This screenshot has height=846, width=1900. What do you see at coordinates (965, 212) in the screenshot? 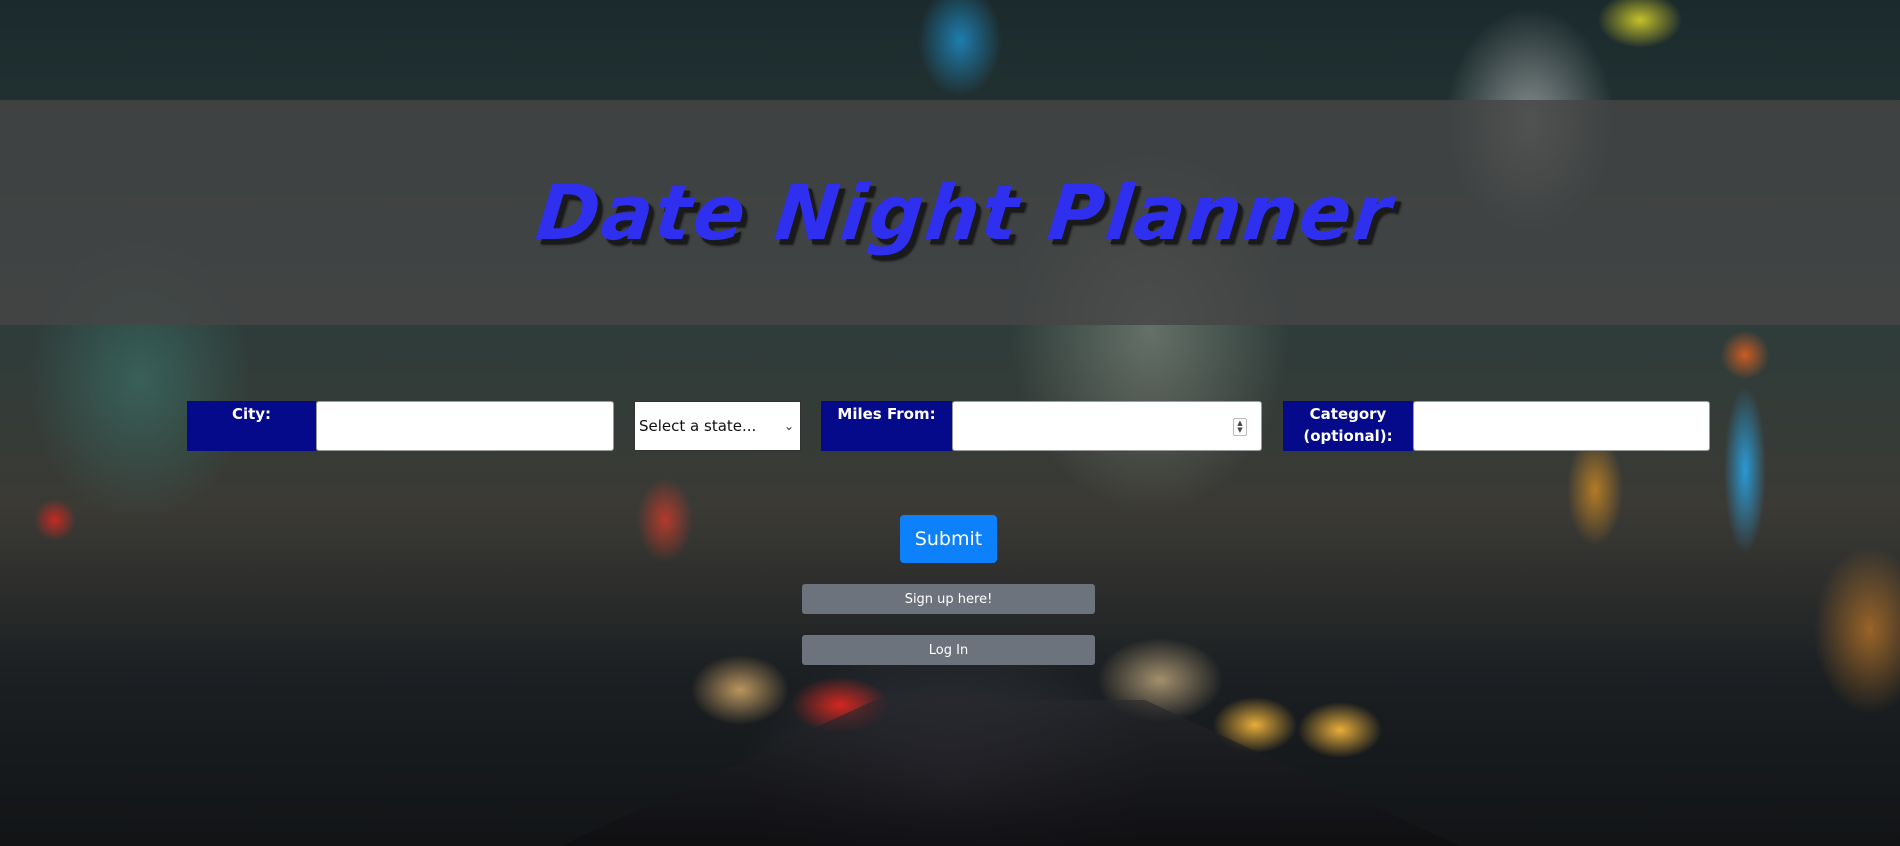
I see `page-title: Date Night Planner` at bounding box center [965, 212].